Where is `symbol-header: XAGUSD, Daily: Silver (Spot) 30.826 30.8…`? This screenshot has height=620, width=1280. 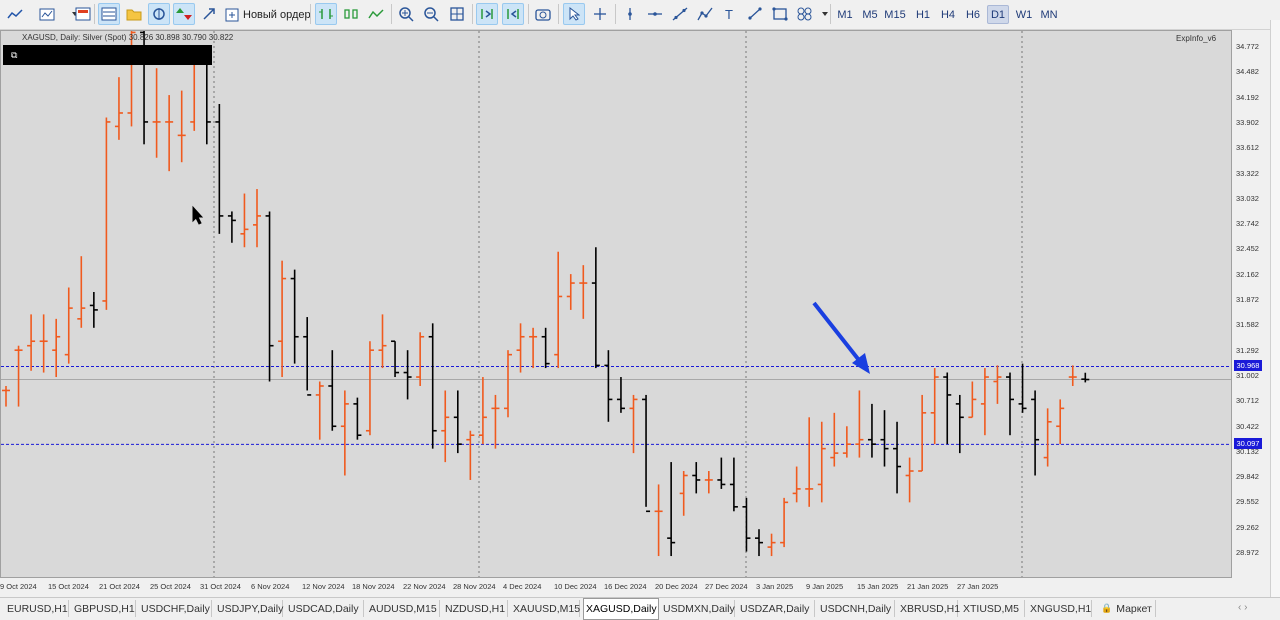 symbol-header: XAGUSD, Daily: Silver (Spot) 30.826 30.8… is located at coordinates (128, 37).